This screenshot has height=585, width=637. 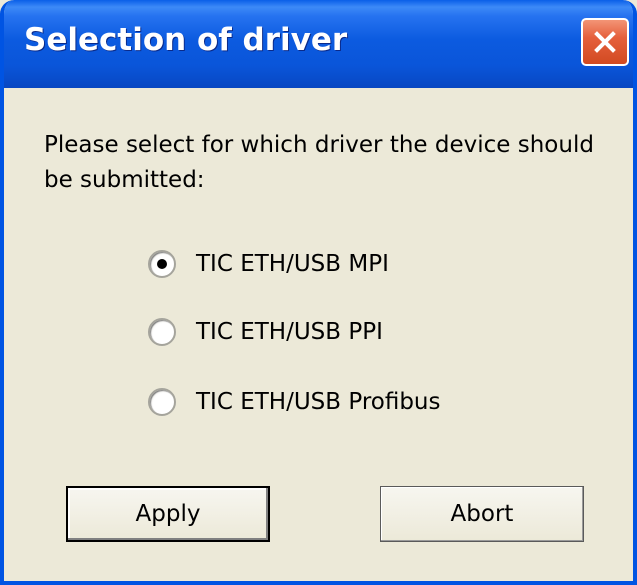 I want to click on radio-option-profibus: TIC ETH/USB Profibus, so click(x=294, y=402).